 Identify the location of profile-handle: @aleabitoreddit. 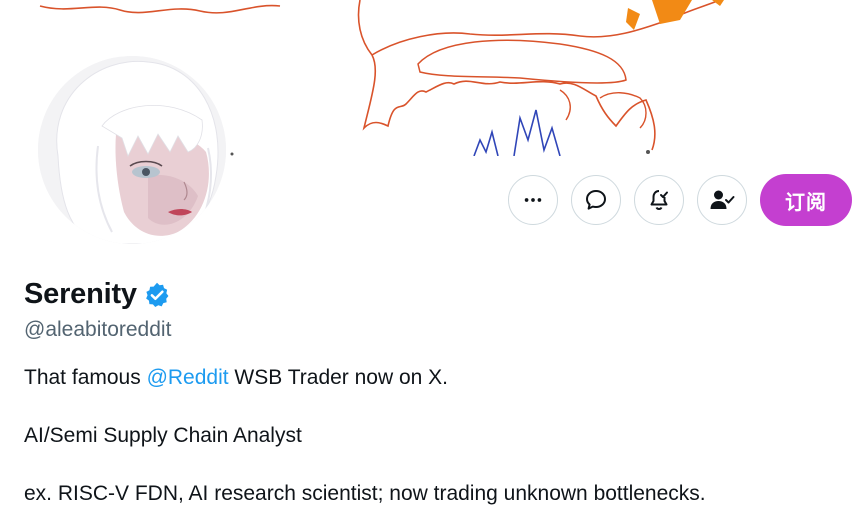
(98, 329).